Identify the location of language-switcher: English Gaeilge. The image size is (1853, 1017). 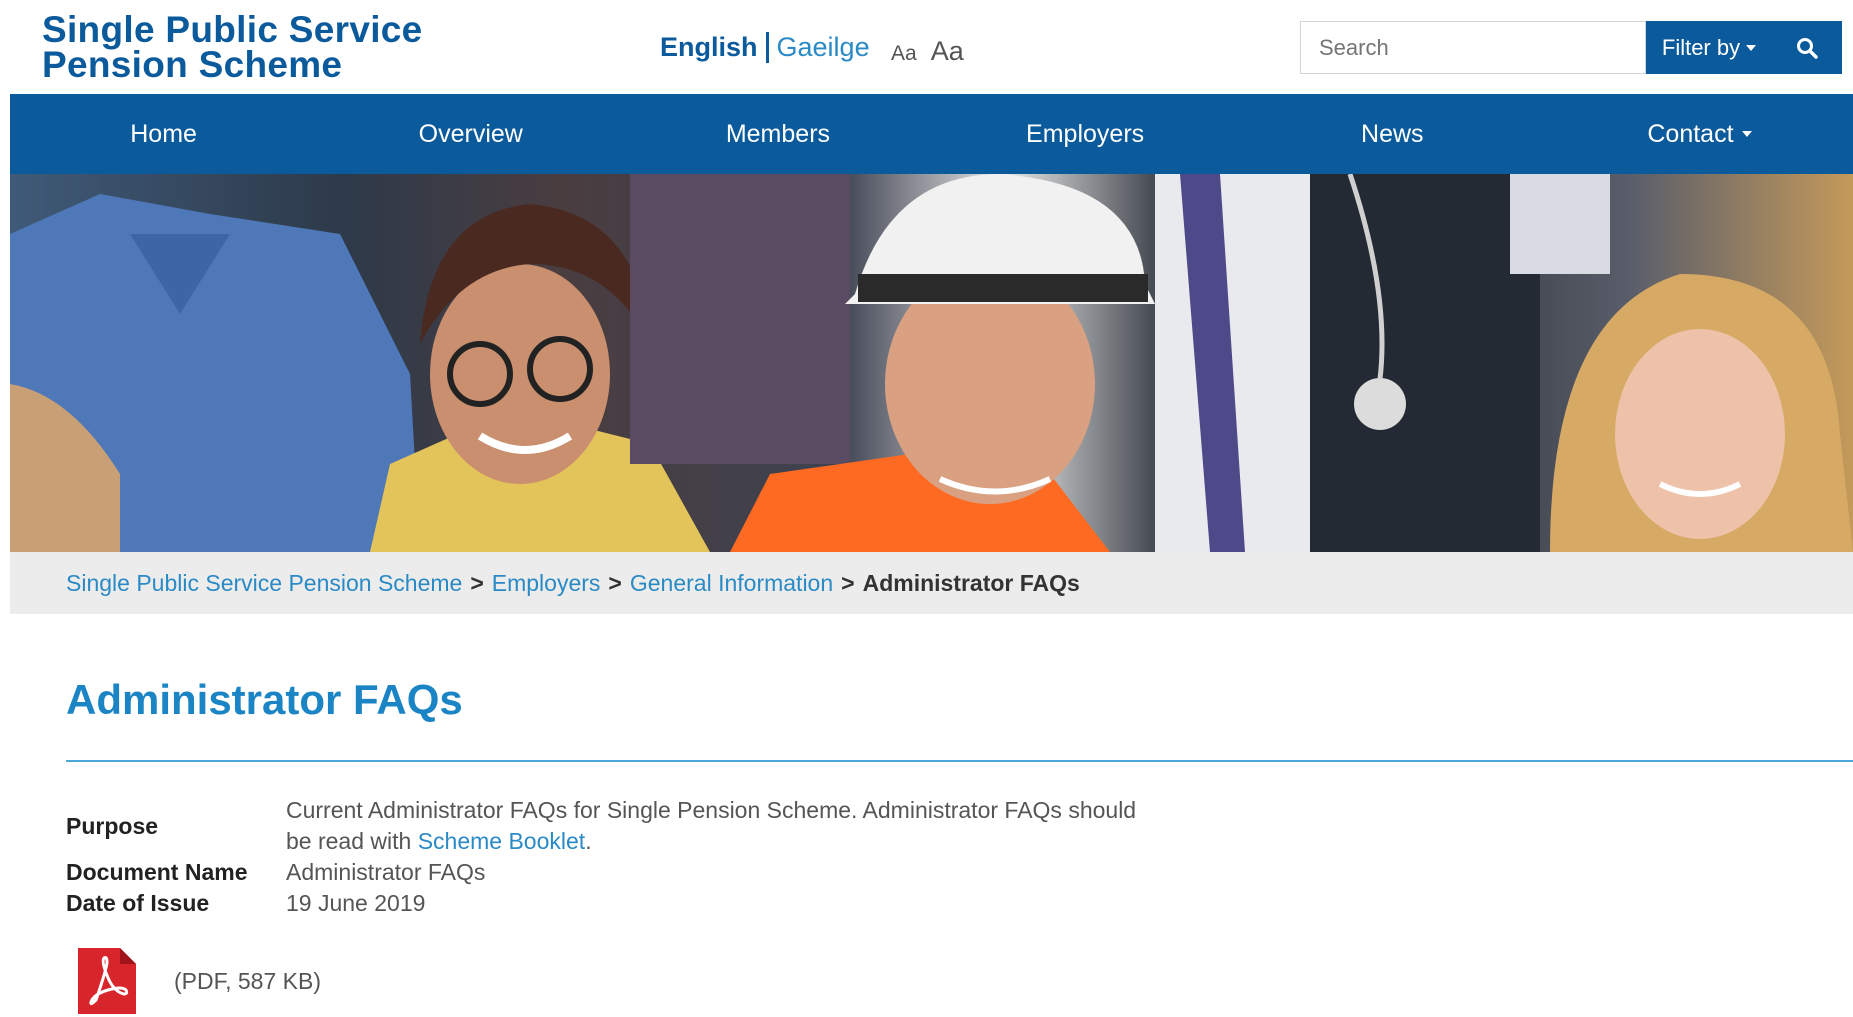
(765, 47).